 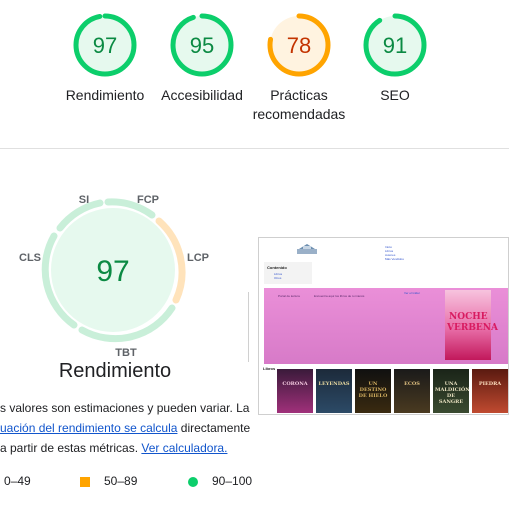 What do you see at coordinates (193, 482) in the screenshot?
I see `legend-pass-circle-icon` at bounding box center [193, 482].